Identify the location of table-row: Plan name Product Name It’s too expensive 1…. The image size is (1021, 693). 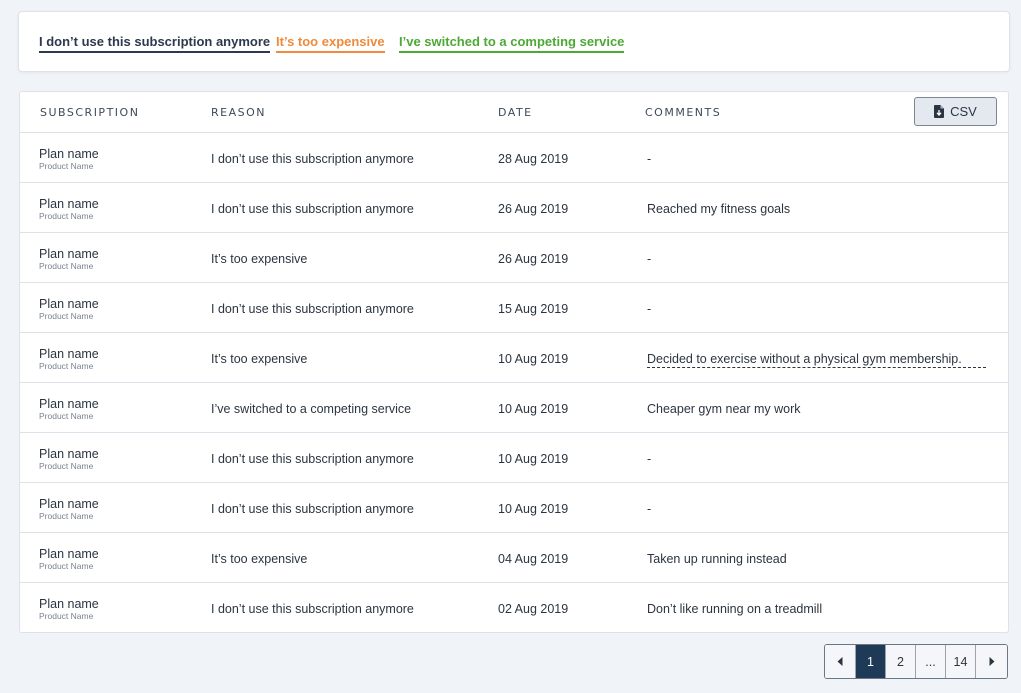
(514, 358).